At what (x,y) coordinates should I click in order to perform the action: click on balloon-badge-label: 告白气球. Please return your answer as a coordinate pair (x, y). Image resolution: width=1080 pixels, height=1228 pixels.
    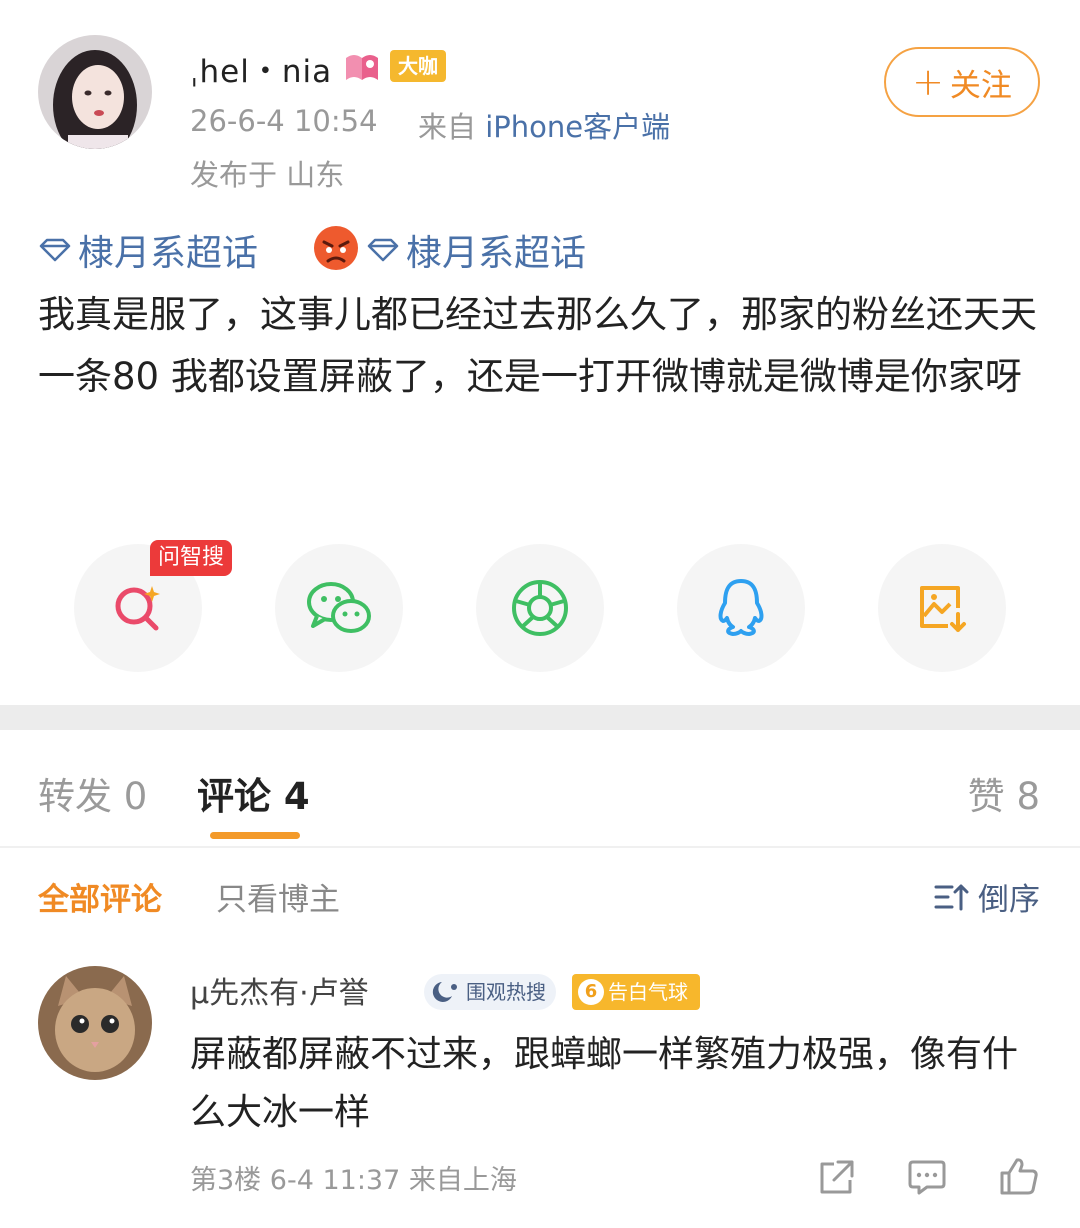
    Looking at the image, I should click on (648, 992).